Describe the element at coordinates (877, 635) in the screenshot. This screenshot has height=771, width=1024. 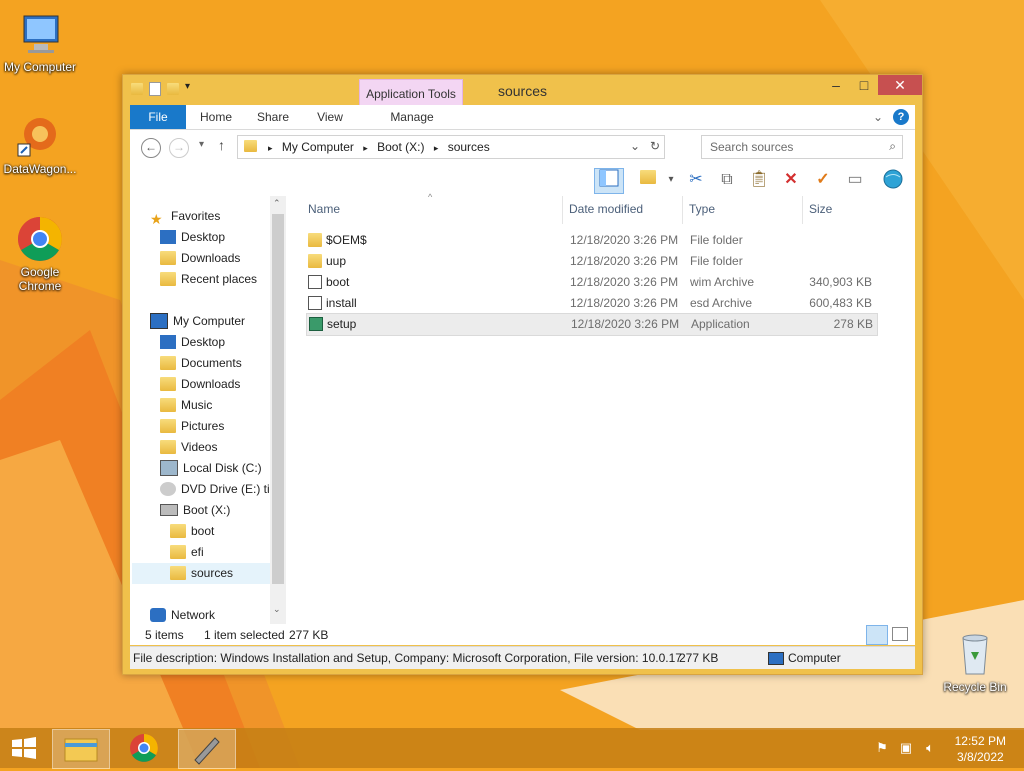
I see `details-view-icon` at that location.